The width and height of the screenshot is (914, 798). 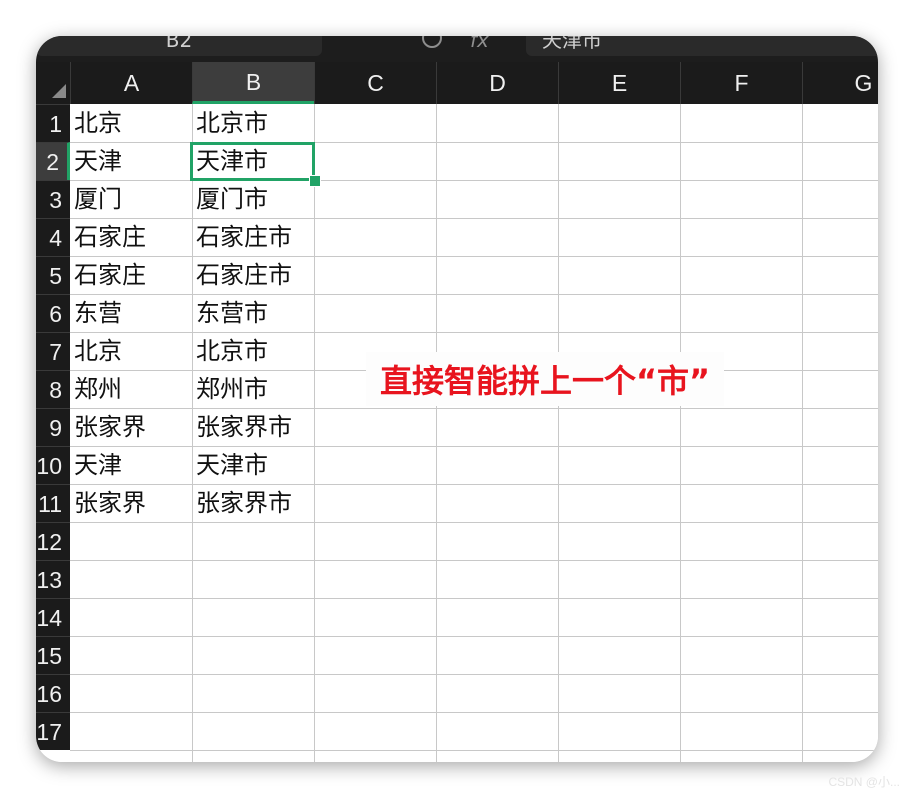 I want to click on name-box: B2, so click(x=179, y=46).